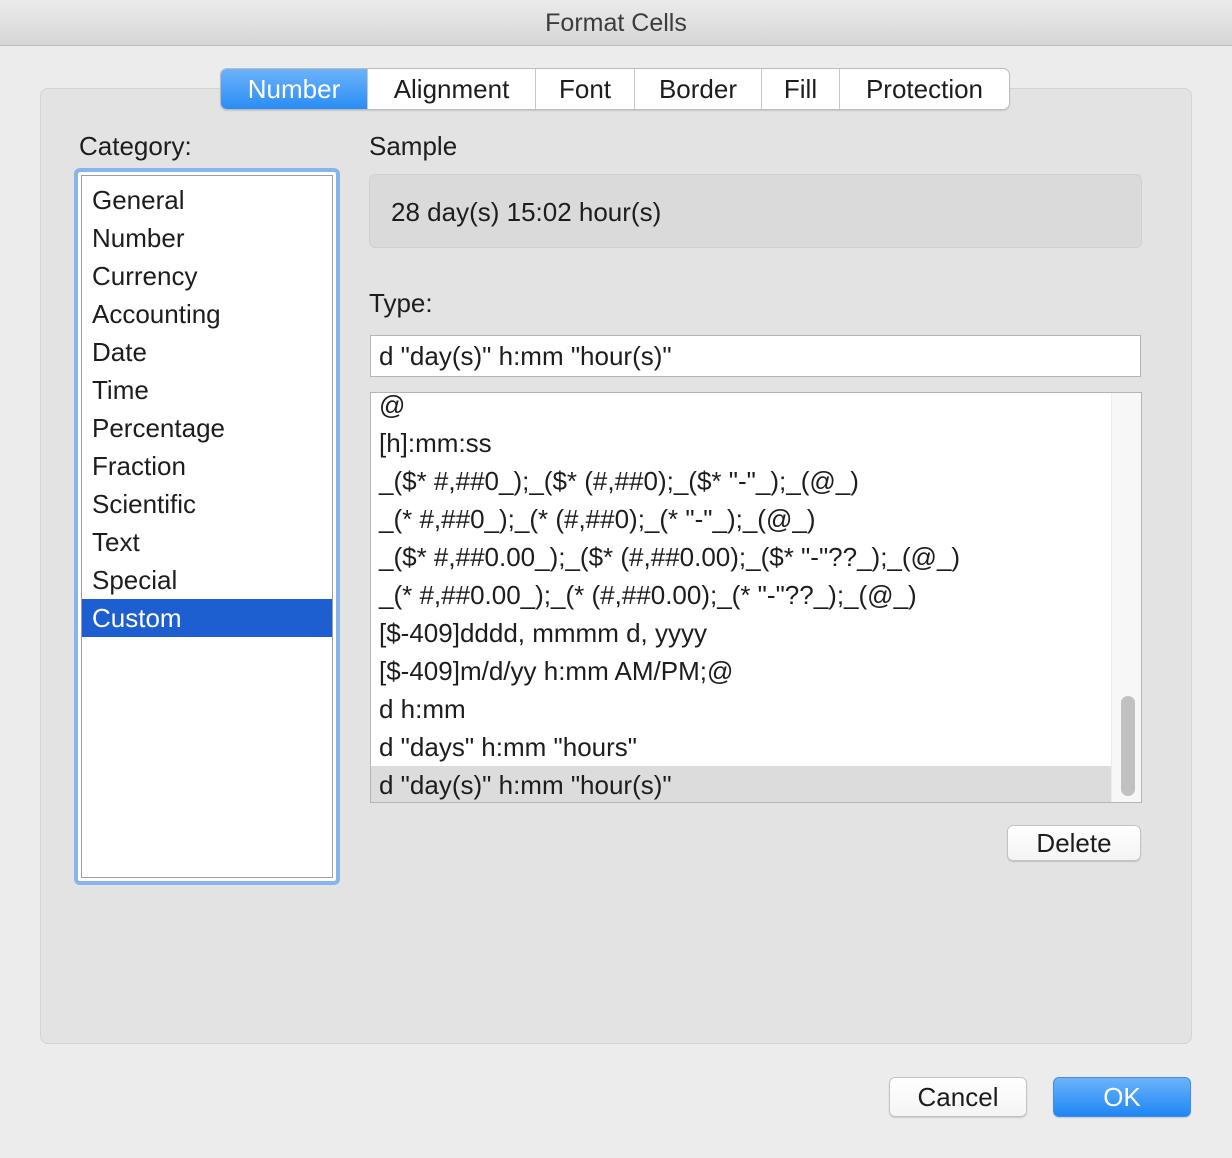  Describe the element at coordinates (207, 352) in the screenshot. I see `category-item-date: Date` at that location.